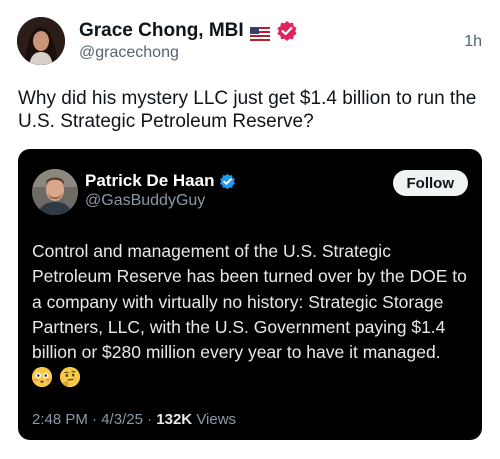 The height and width of the screenshot is (459, 500). What do you see at coordinates (70, 377) in the screenshot?
I see `thinking-face-icon` at bounding box center [70, 377].